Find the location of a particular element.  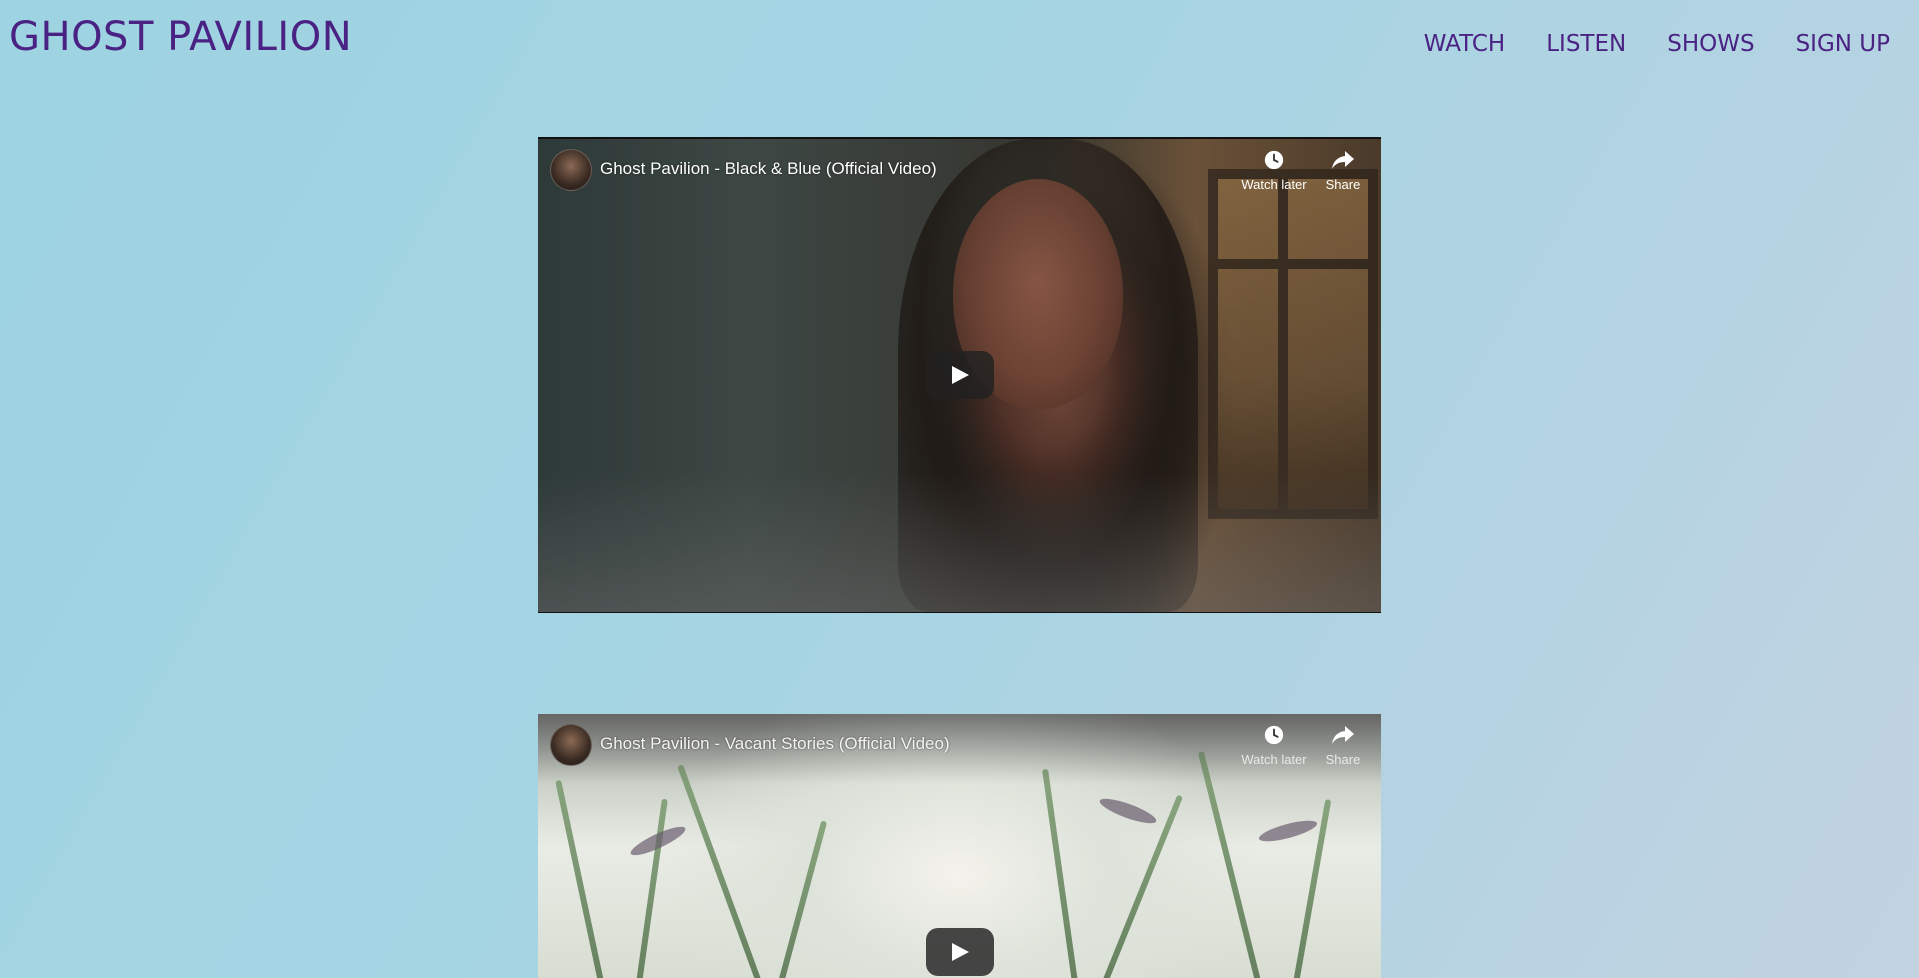

video-thumbnail-window is located at coordinates (1293, 344).